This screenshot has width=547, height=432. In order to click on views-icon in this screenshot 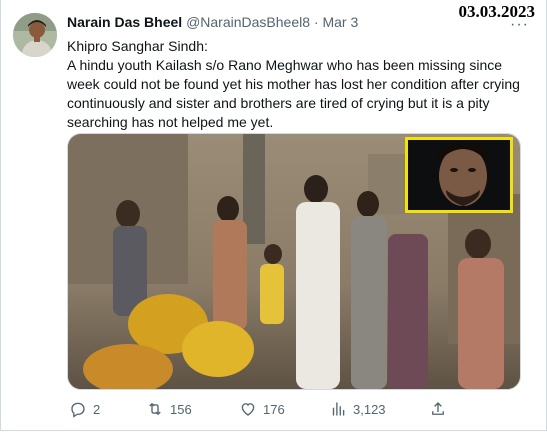, I will do `click(338, 409)`.